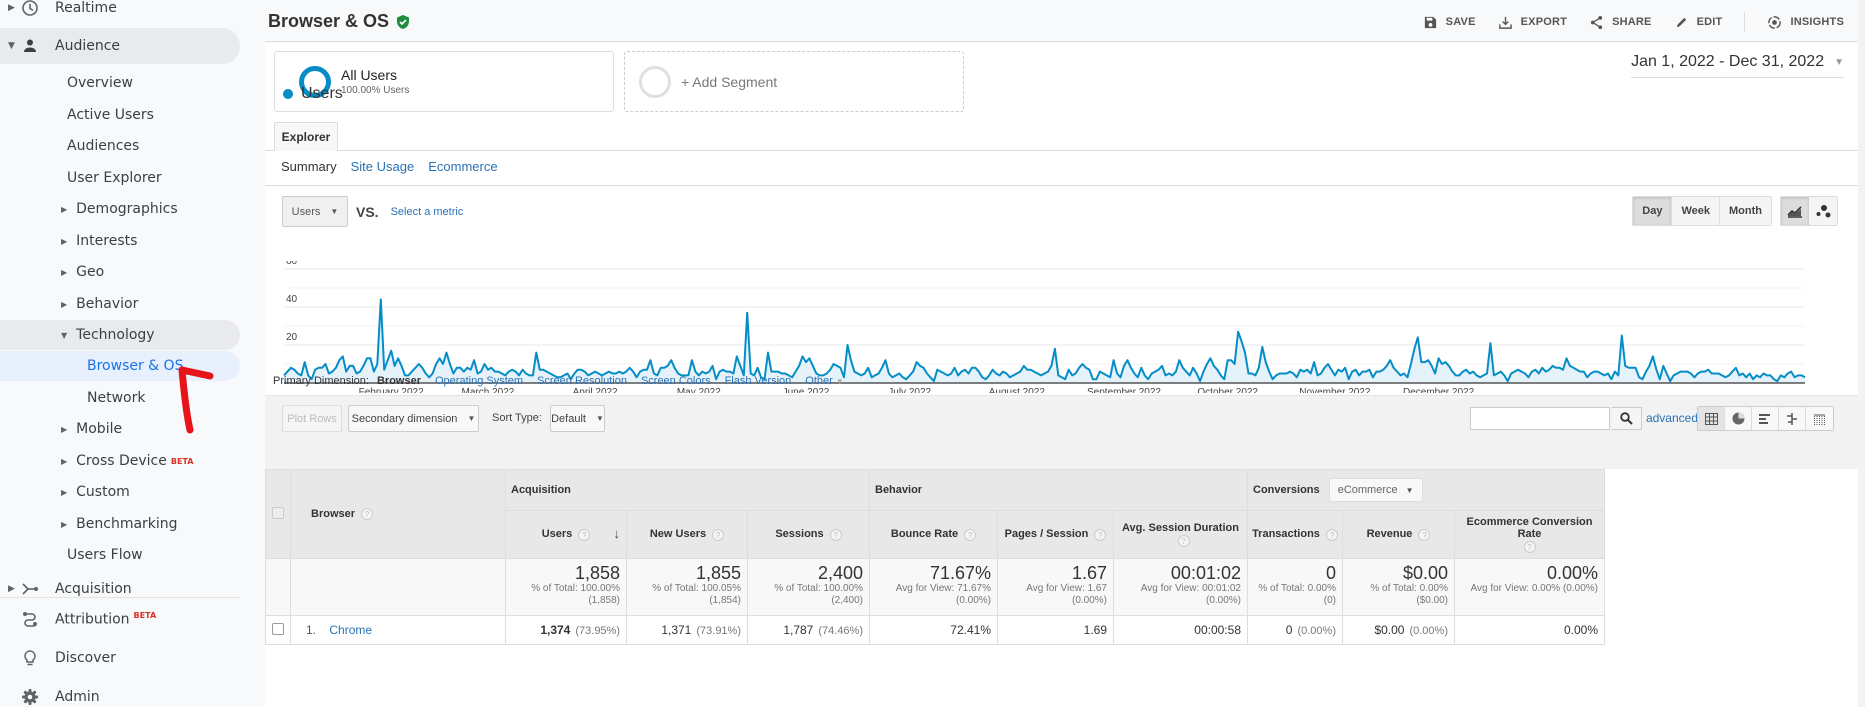 This screenshot has height=707, width=1865. I want to click on cell-percentage: (74.46%), so click(840, 631).